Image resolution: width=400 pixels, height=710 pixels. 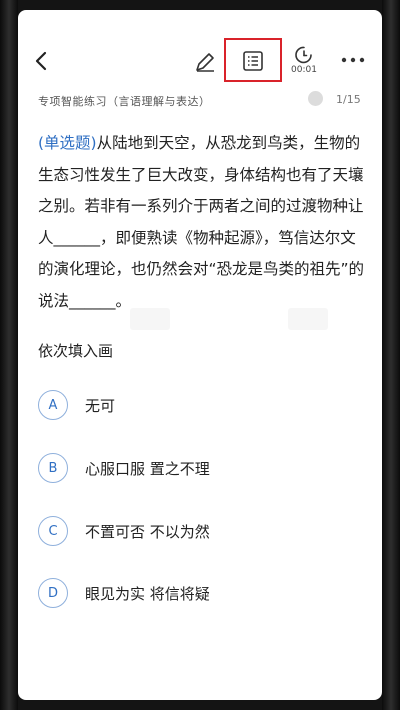 I want to click on pencil-icon, so click(x=205, y=62).